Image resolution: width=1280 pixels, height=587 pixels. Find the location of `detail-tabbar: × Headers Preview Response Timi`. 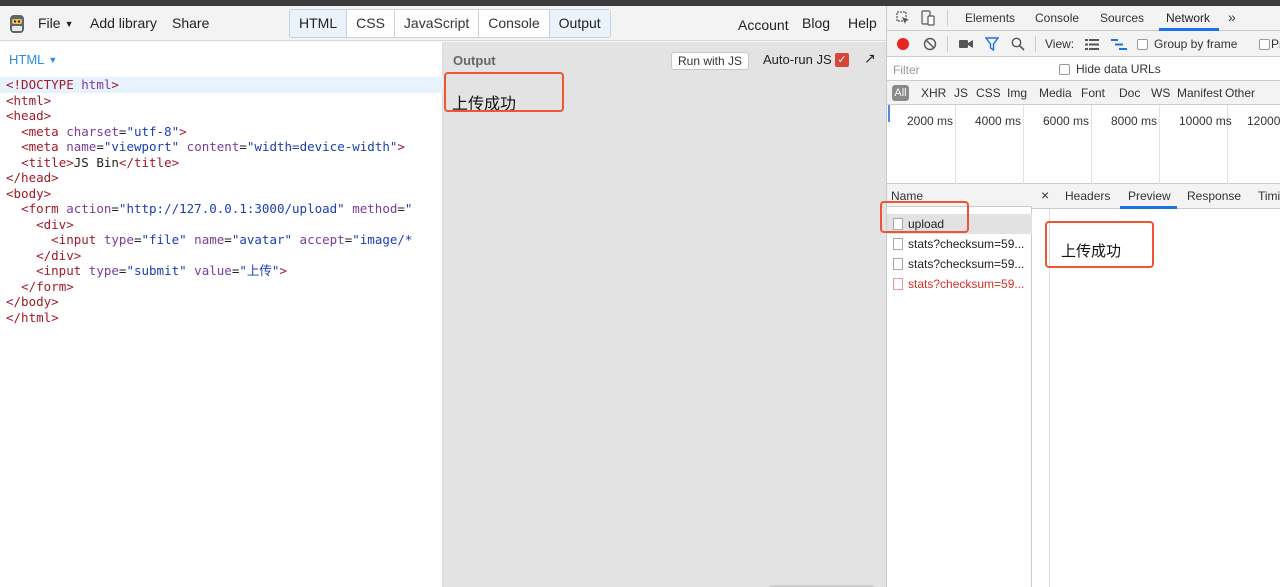

detail-tabbar: × Headers Preview Response Timi is located at coordinates (1156, 196).